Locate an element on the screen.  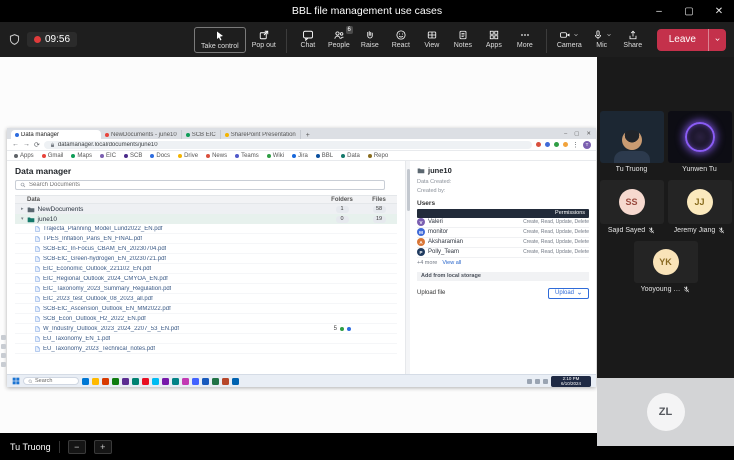
participant-tile: Tu Truong is located at coordinates (631, 142).